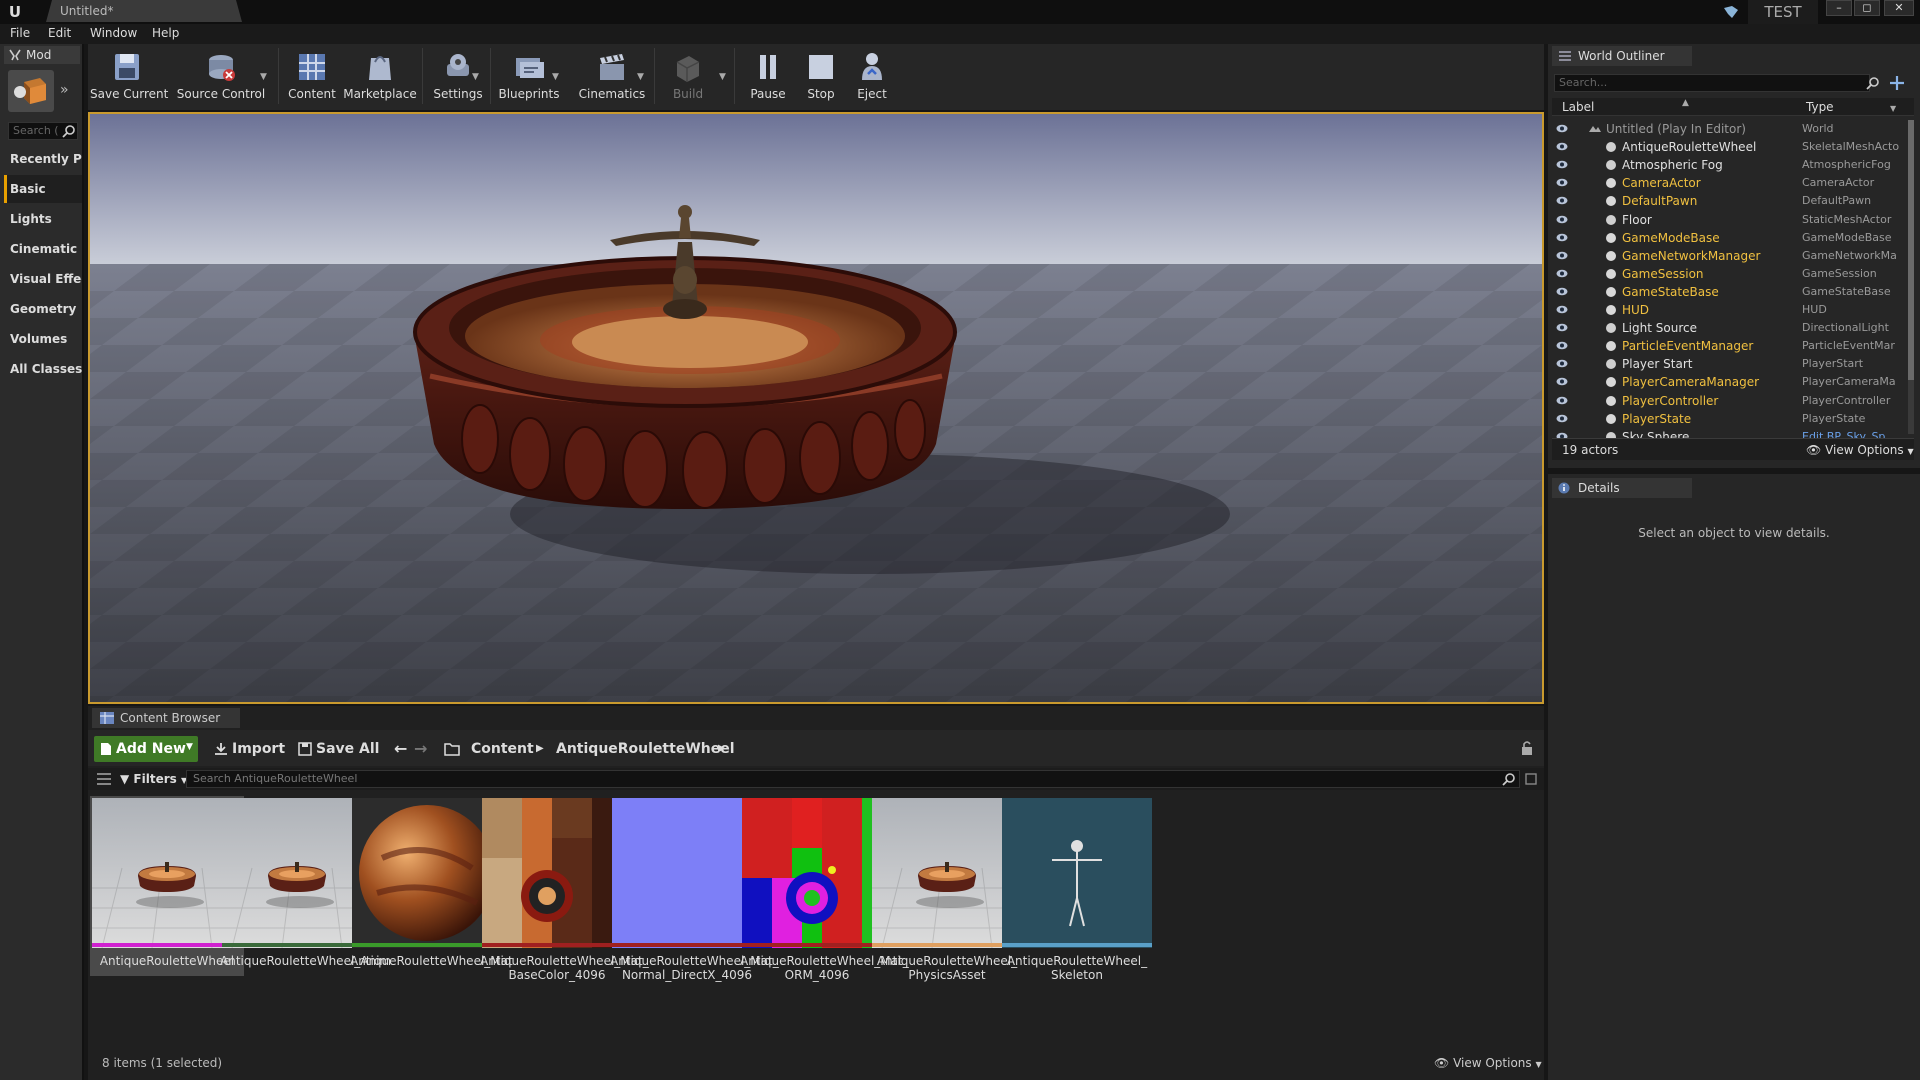 The width and height of the screenshot is (1920, 1080). I want to click on menu-window: Window, so click(113, 33).